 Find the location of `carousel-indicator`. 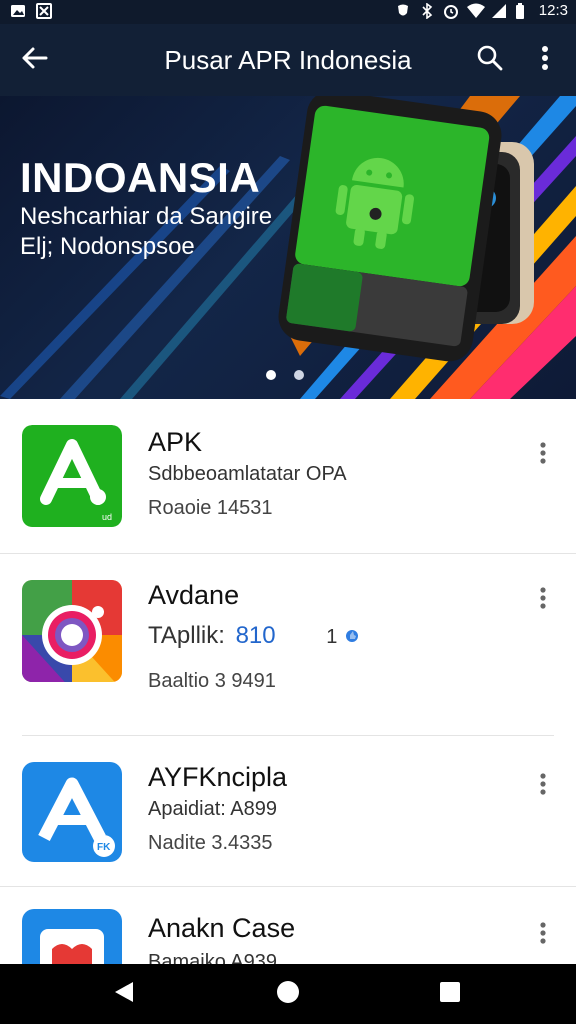

carousel-indicator is located at coordinates (285, 375).